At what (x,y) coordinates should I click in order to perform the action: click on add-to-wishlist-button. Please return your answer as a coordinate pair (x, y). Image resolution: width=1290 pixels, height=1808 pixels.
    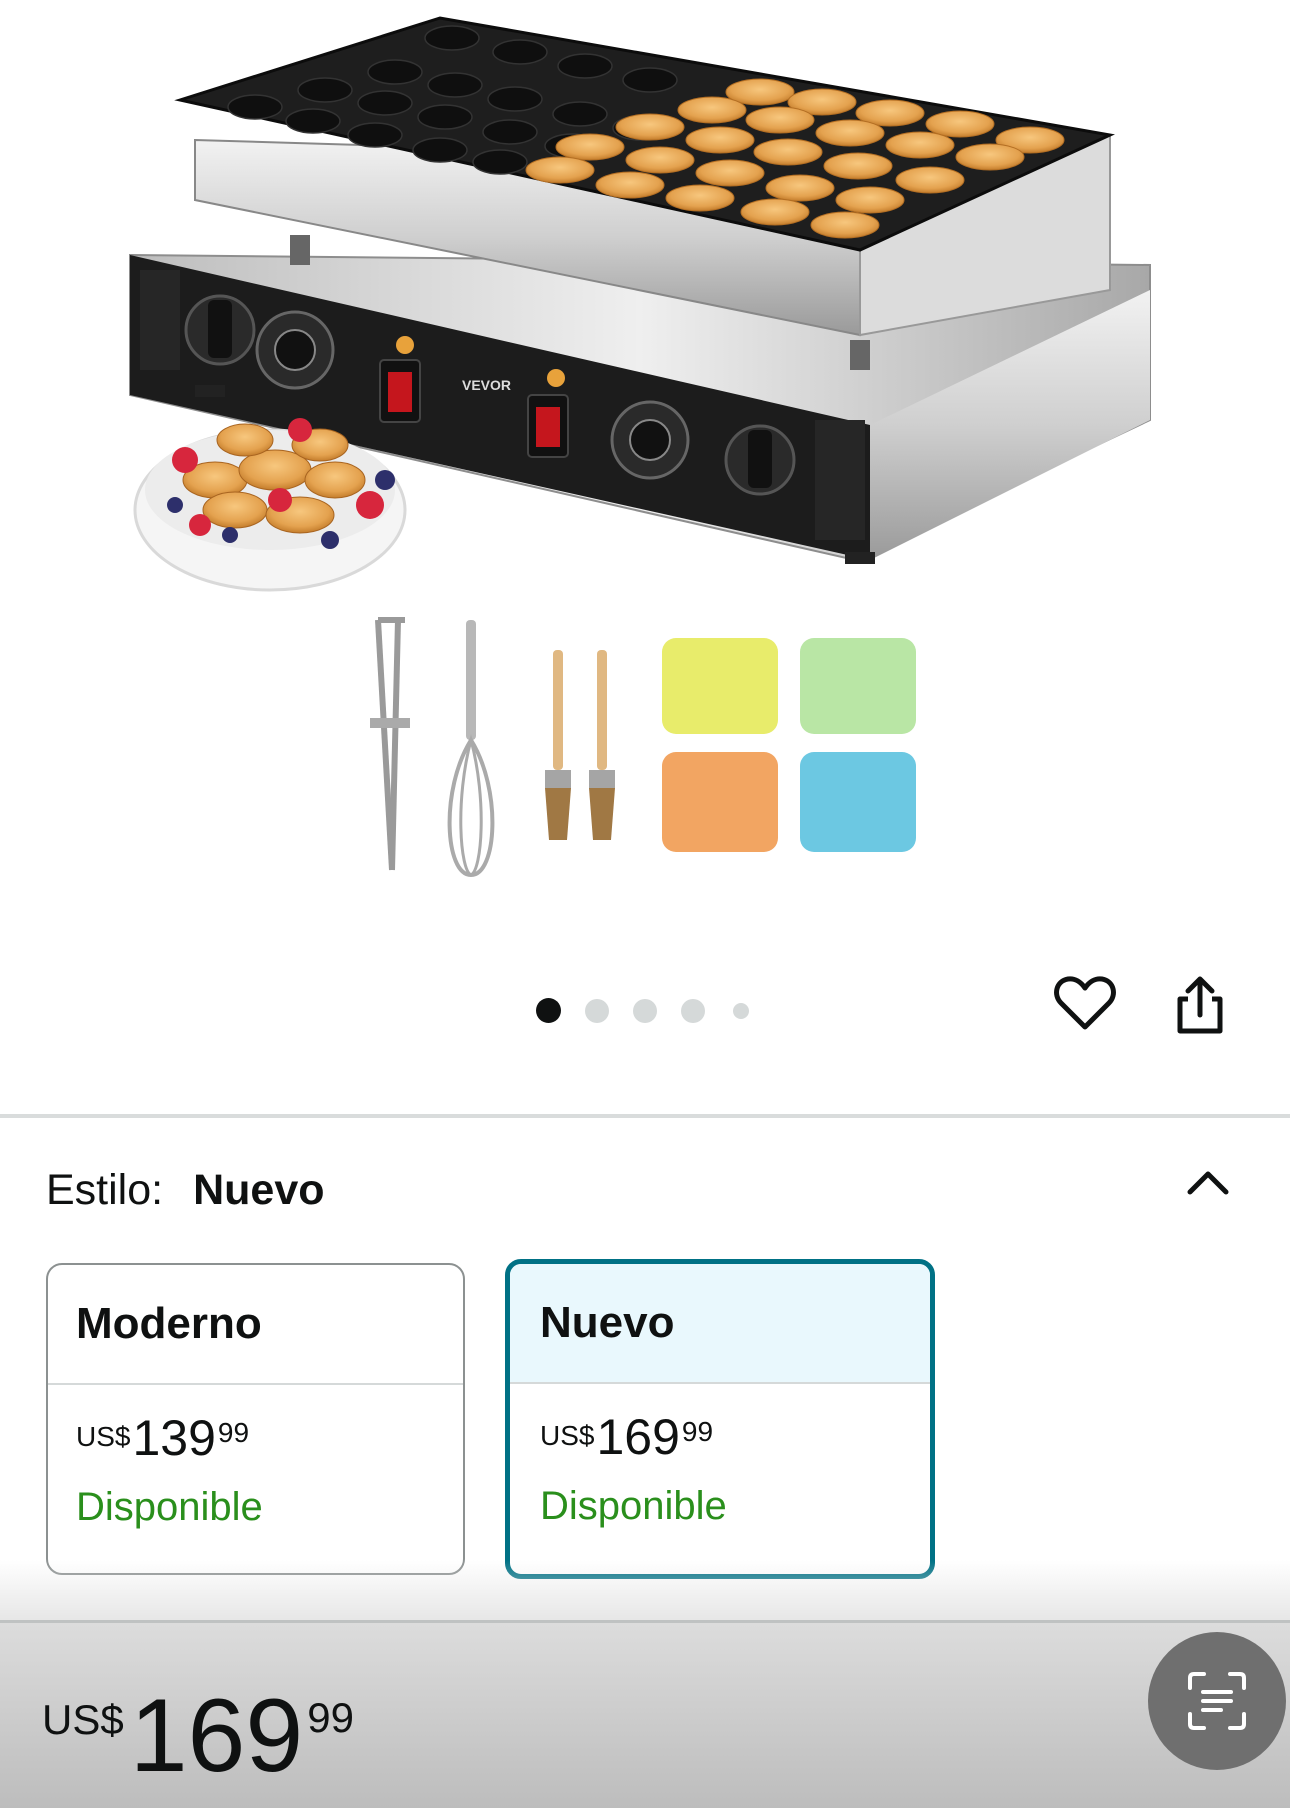
    Looking at the image, I should click on (1090, 1011).